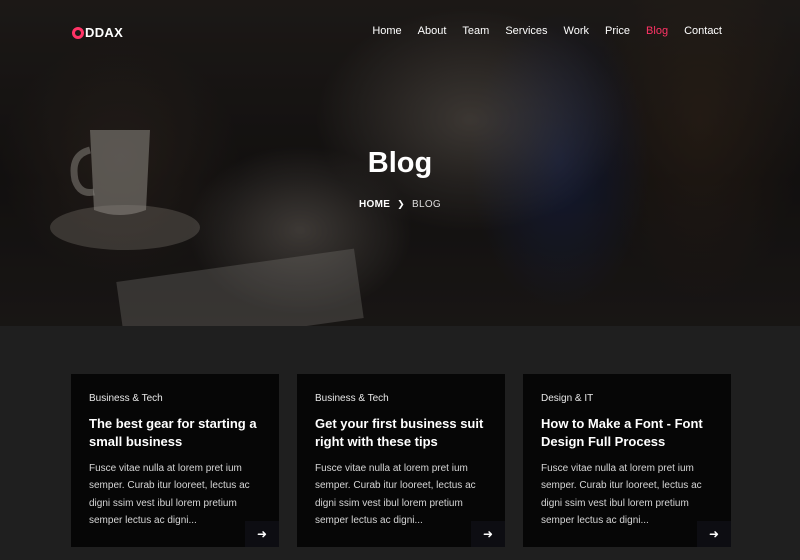 The width and height of the screenshot is (800, 560). What do you see at coordinates (78, 32) in the screenshot?
I see `logo-mark-icon` at bounding box center [78, 32].